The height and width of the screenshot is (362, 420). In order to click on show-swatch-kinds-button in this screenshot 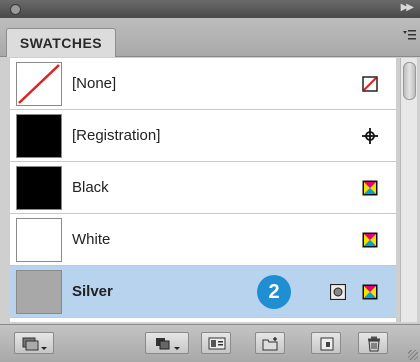, I will do `click(167, 343)`.